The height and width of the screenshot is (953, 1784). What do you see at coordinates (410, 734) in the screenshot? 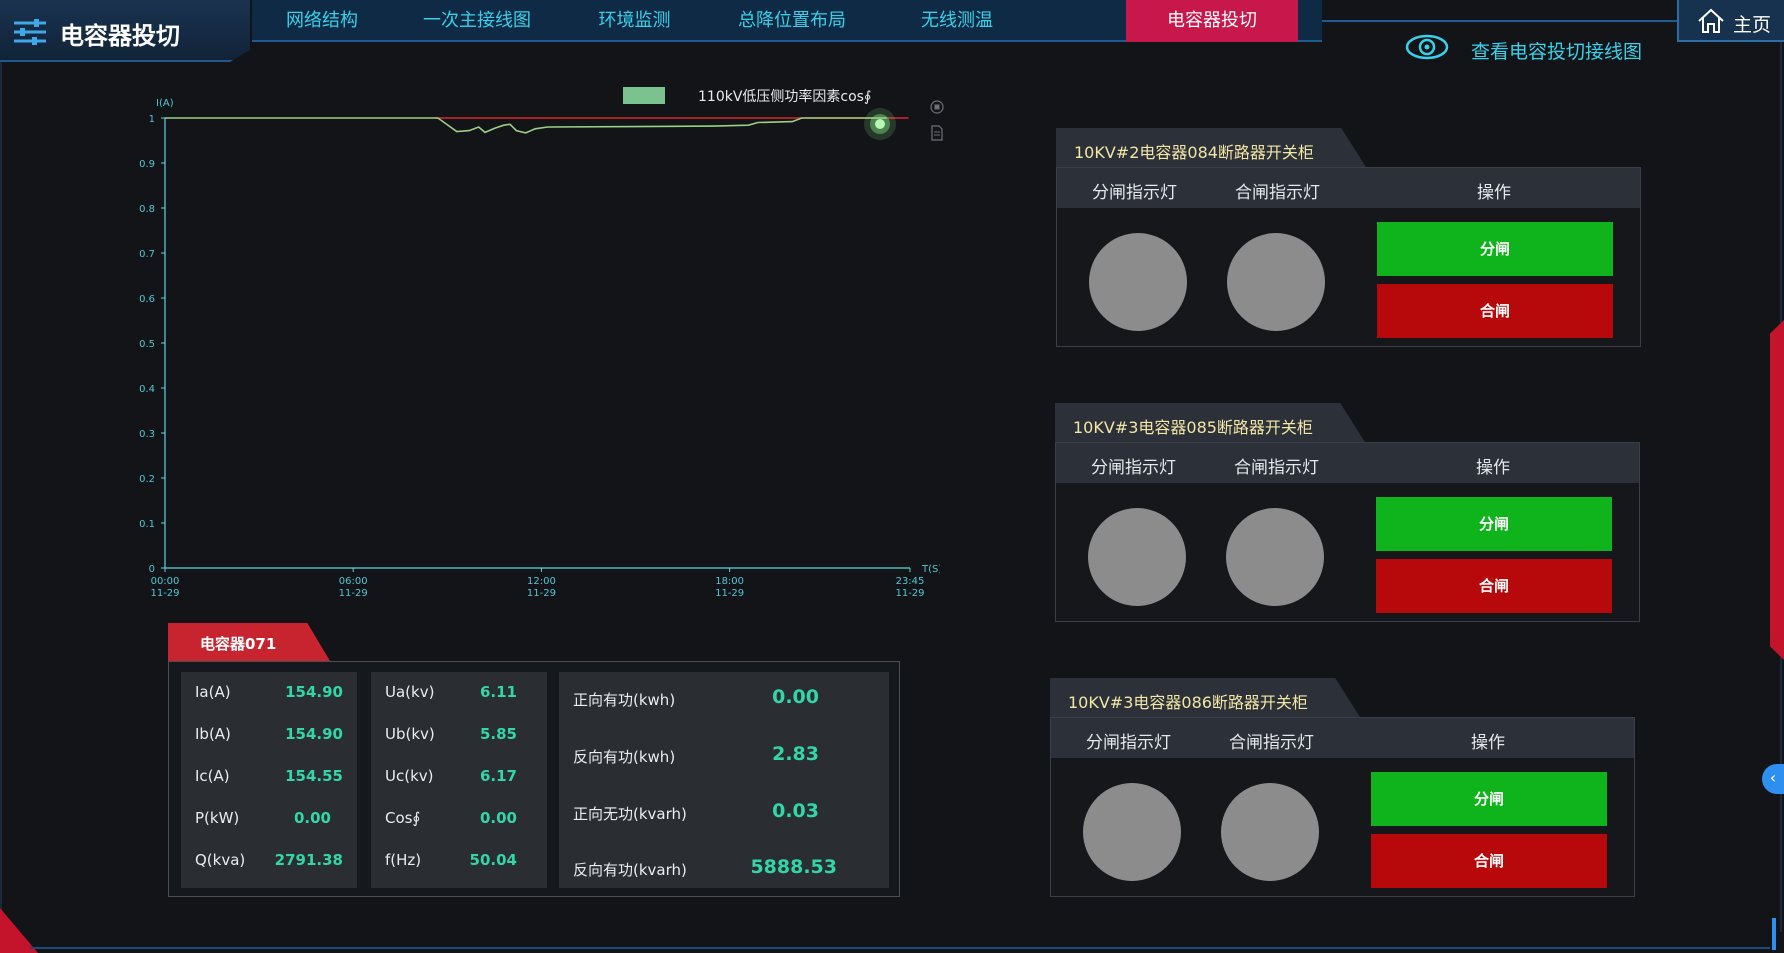
I see `param-label: Ub(kv)` at bounding box center [410, 734].